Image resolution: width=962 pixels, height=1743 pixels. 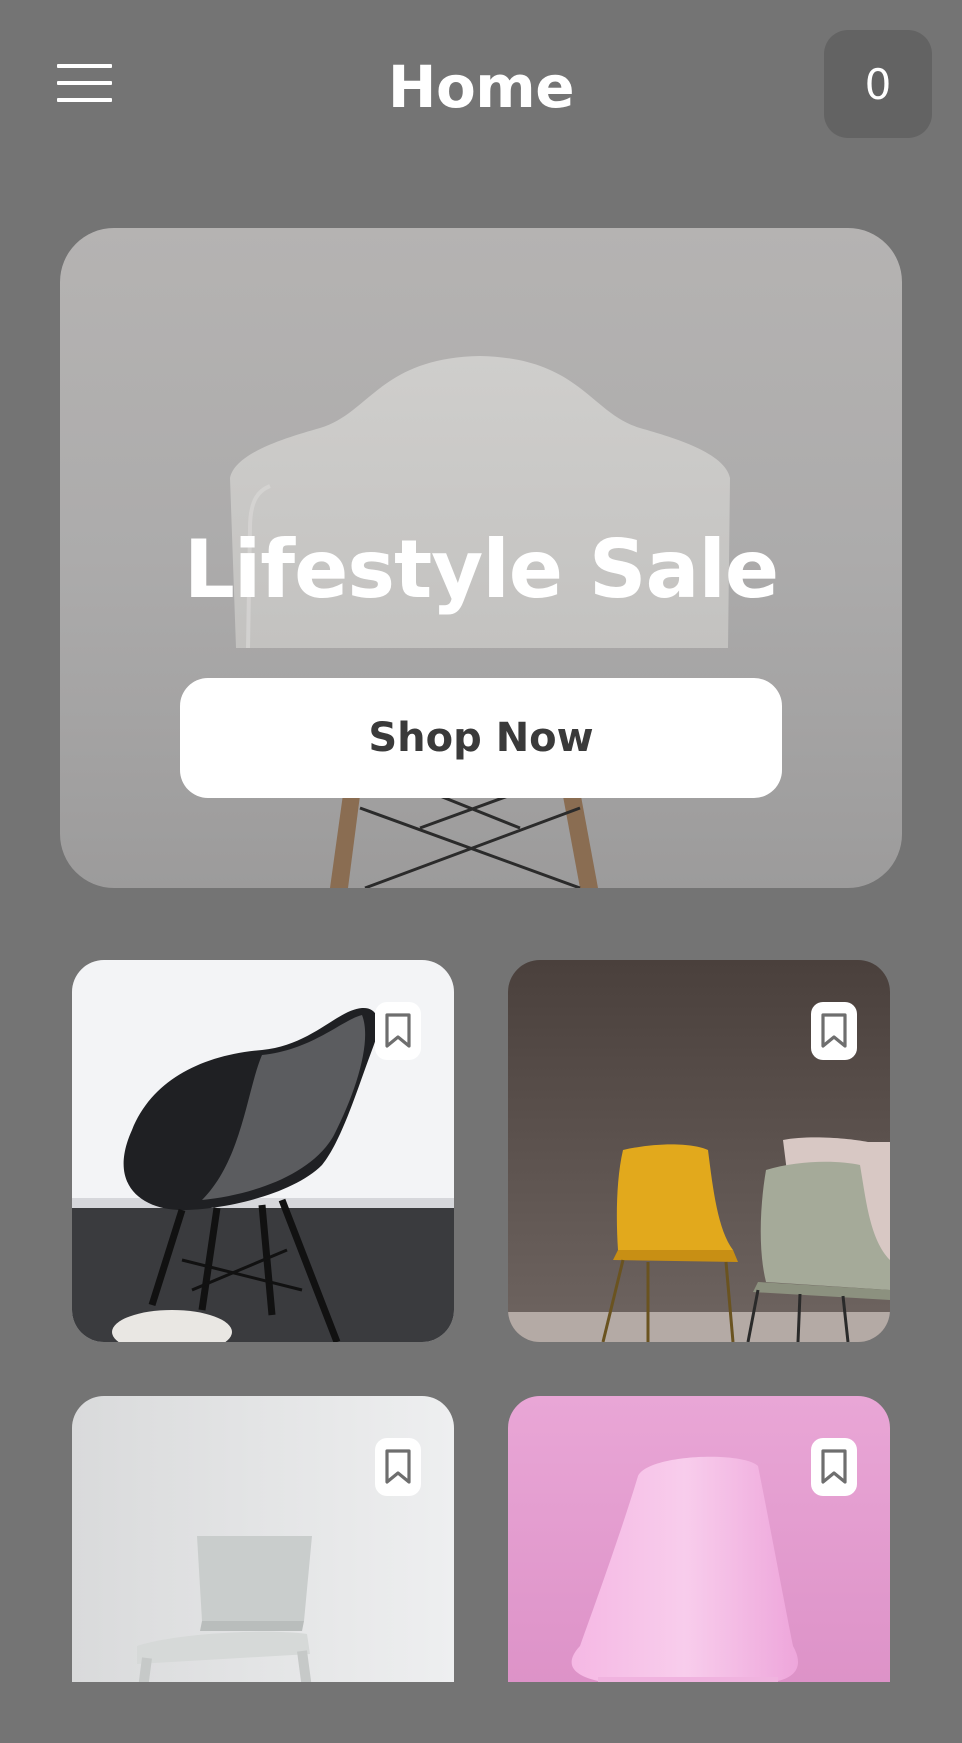 I want to click on cart-count-badge: 0, so click(x=878, y=84).